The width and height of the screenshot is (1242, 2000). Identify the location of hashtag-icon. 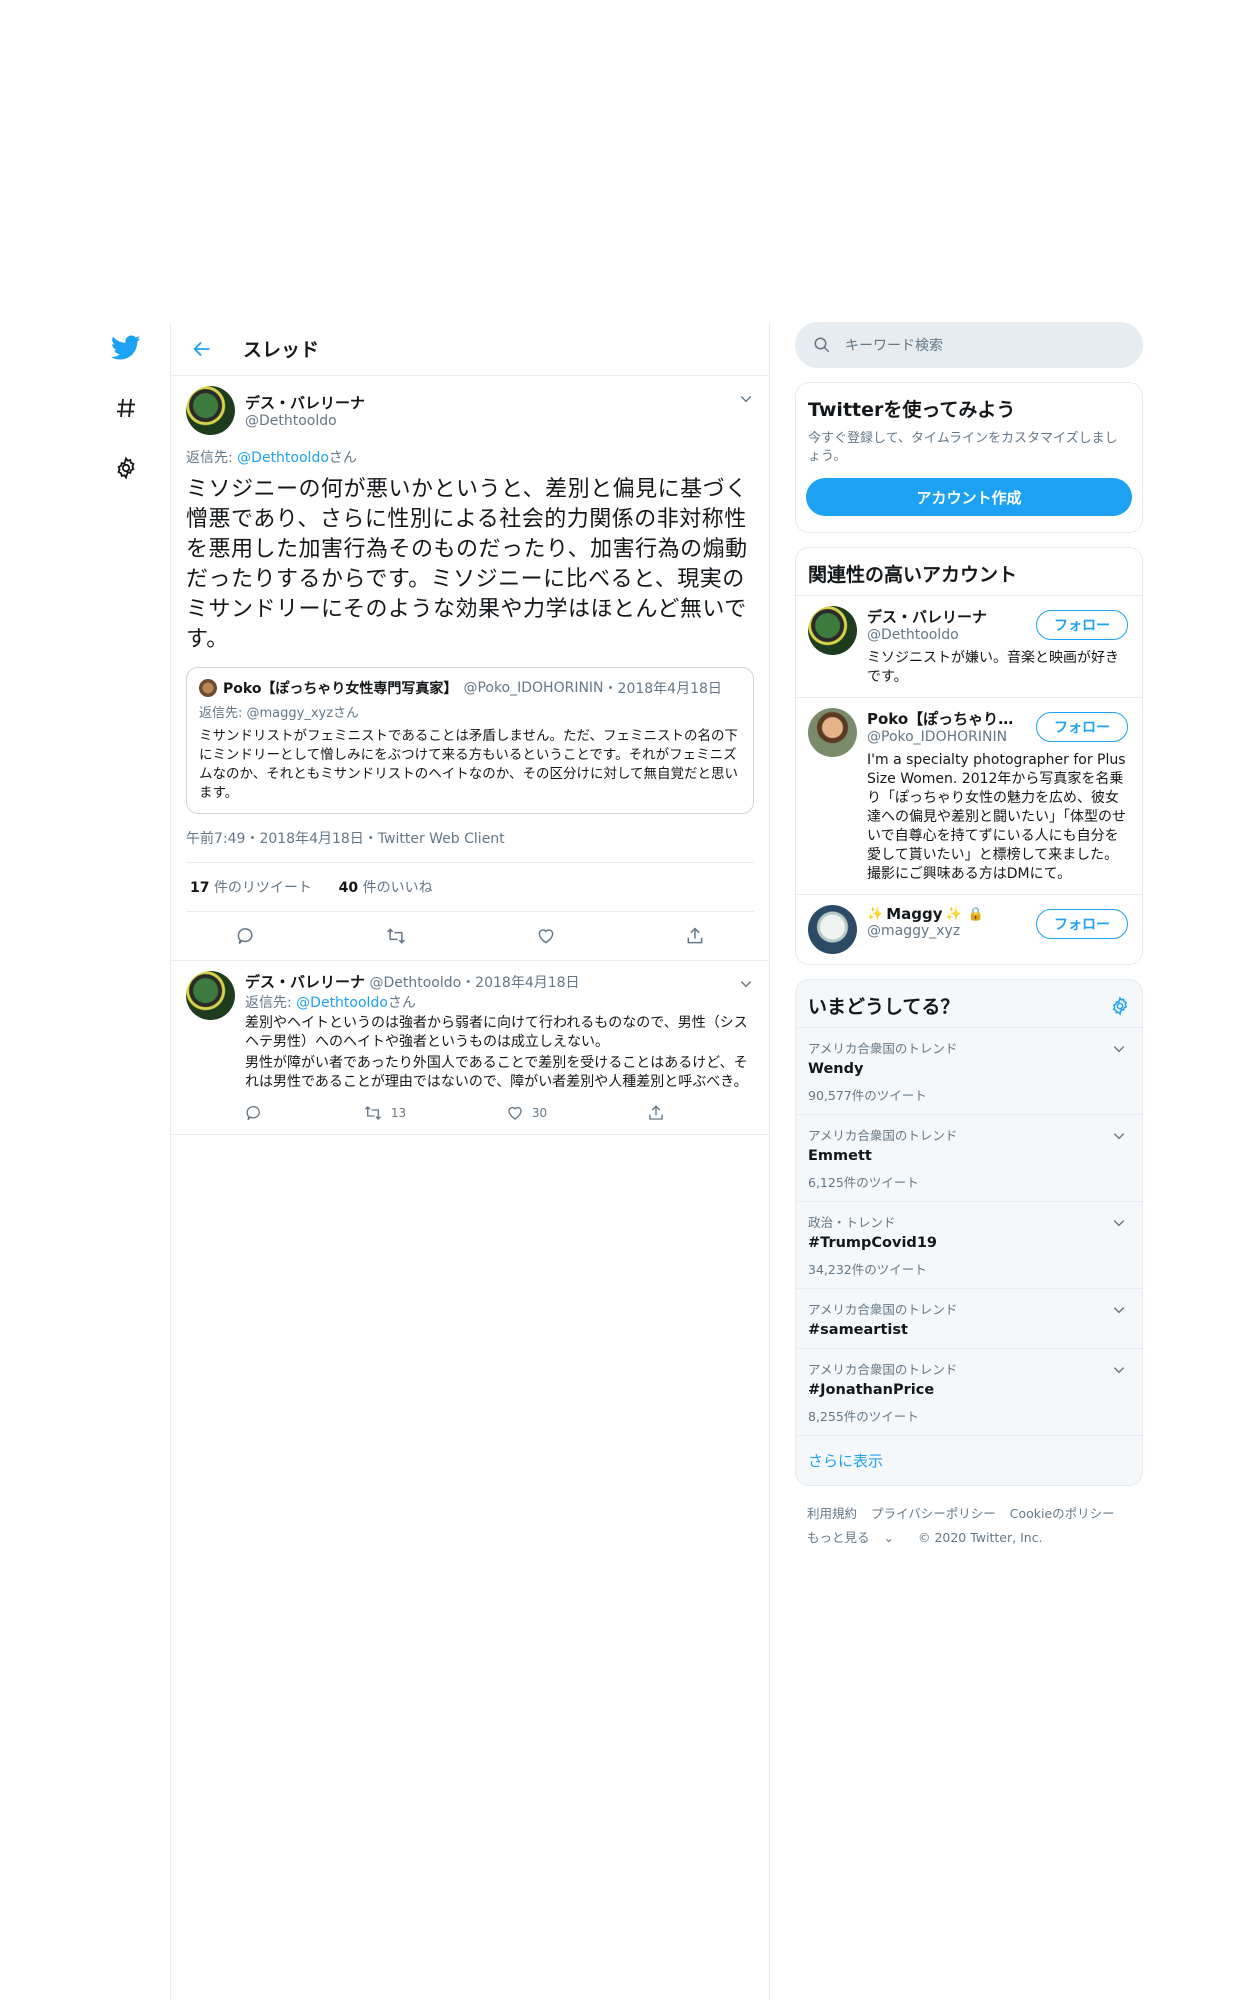
(126, 408).